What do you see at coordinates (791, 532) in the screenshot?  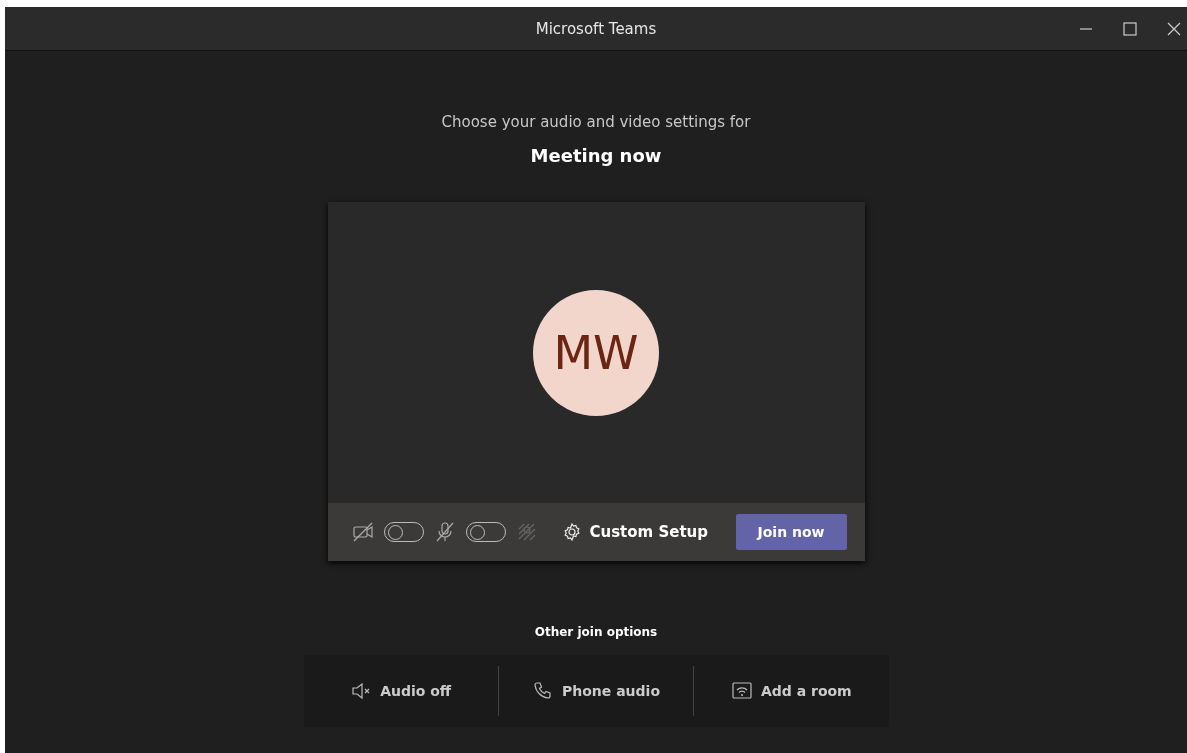 I see `join-now-button: Join now` at bounding box center [791, 532].